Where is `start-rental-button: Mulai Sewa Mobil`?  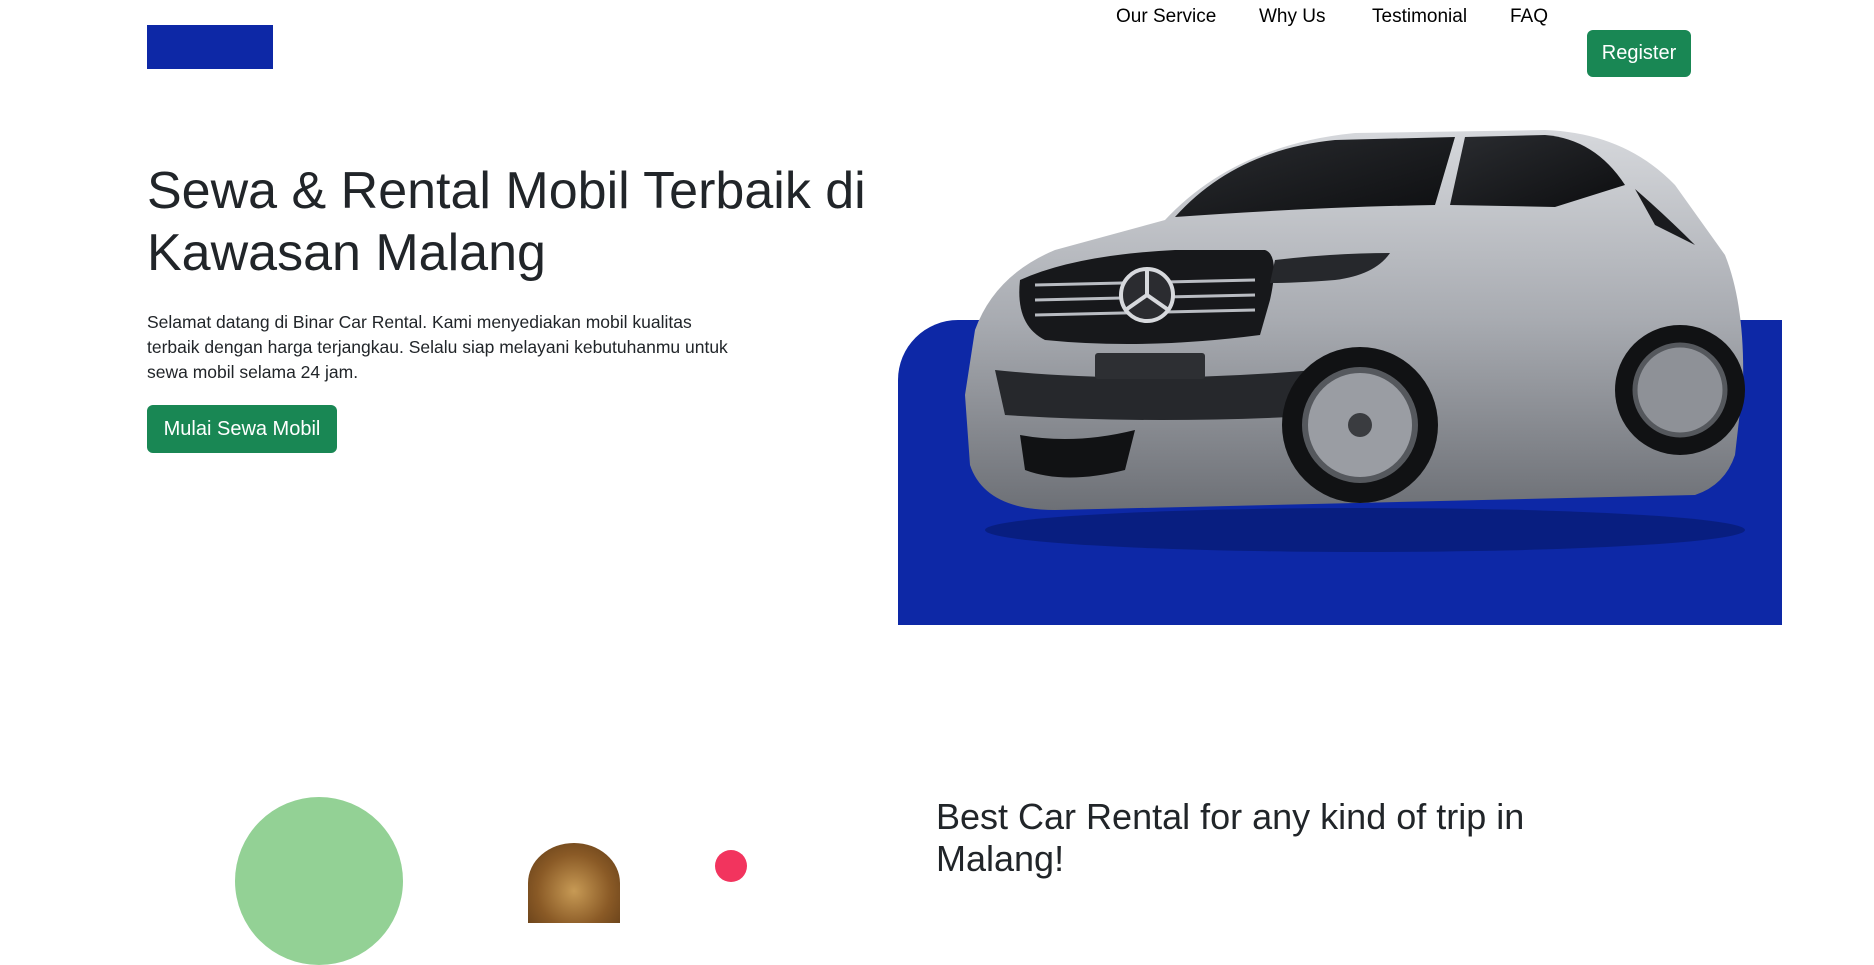
start-rental-button: Mulai Sewa Mobil is located at coordinates (242, 429).